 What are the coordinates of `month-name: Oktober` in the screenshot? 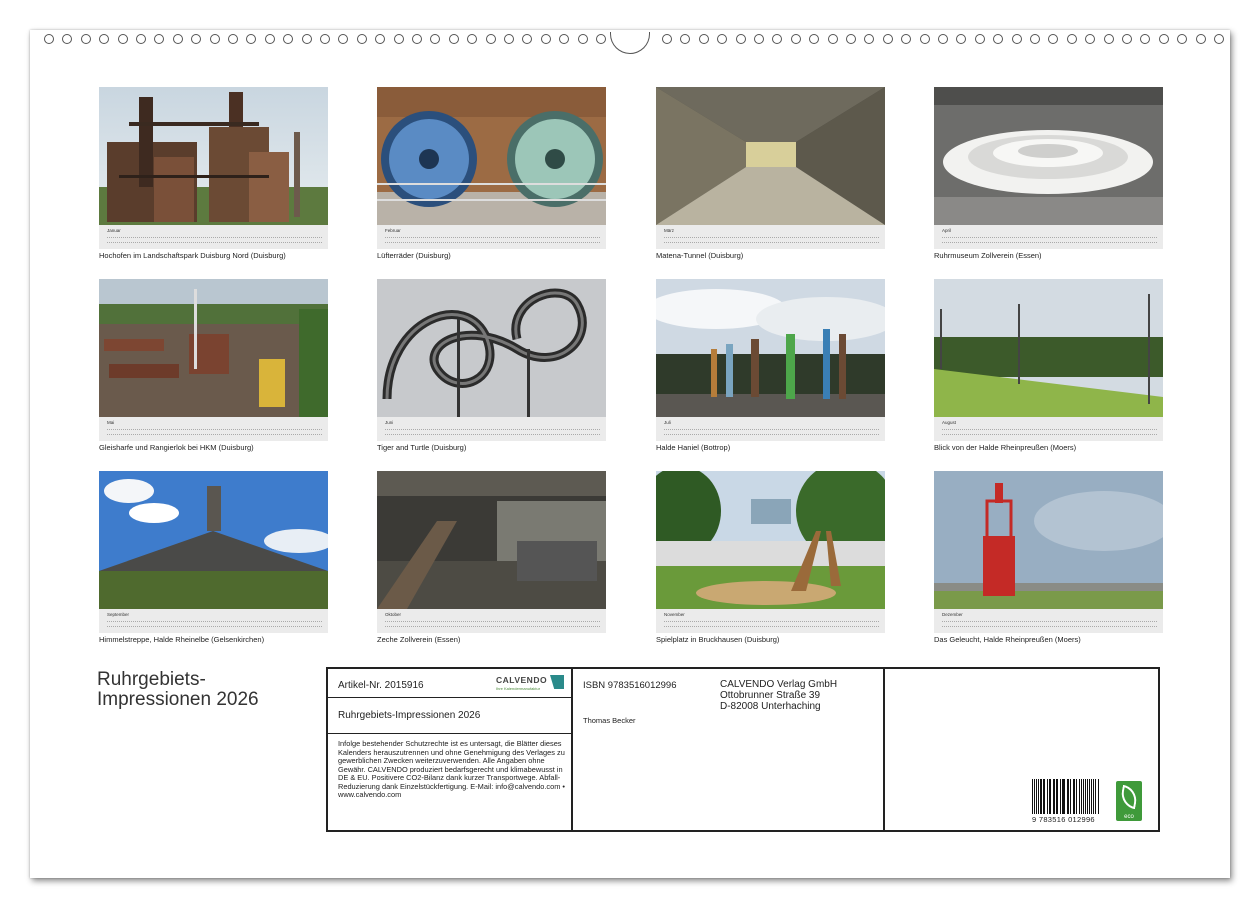 It's located at (393, 614).